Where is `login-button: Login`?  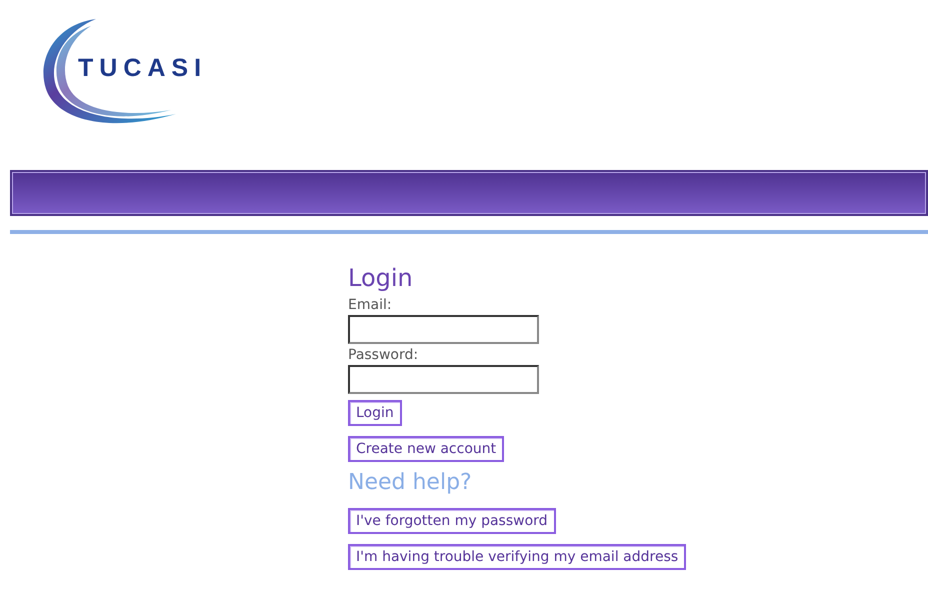 login-button: Login is located at coordinates (375, 413).